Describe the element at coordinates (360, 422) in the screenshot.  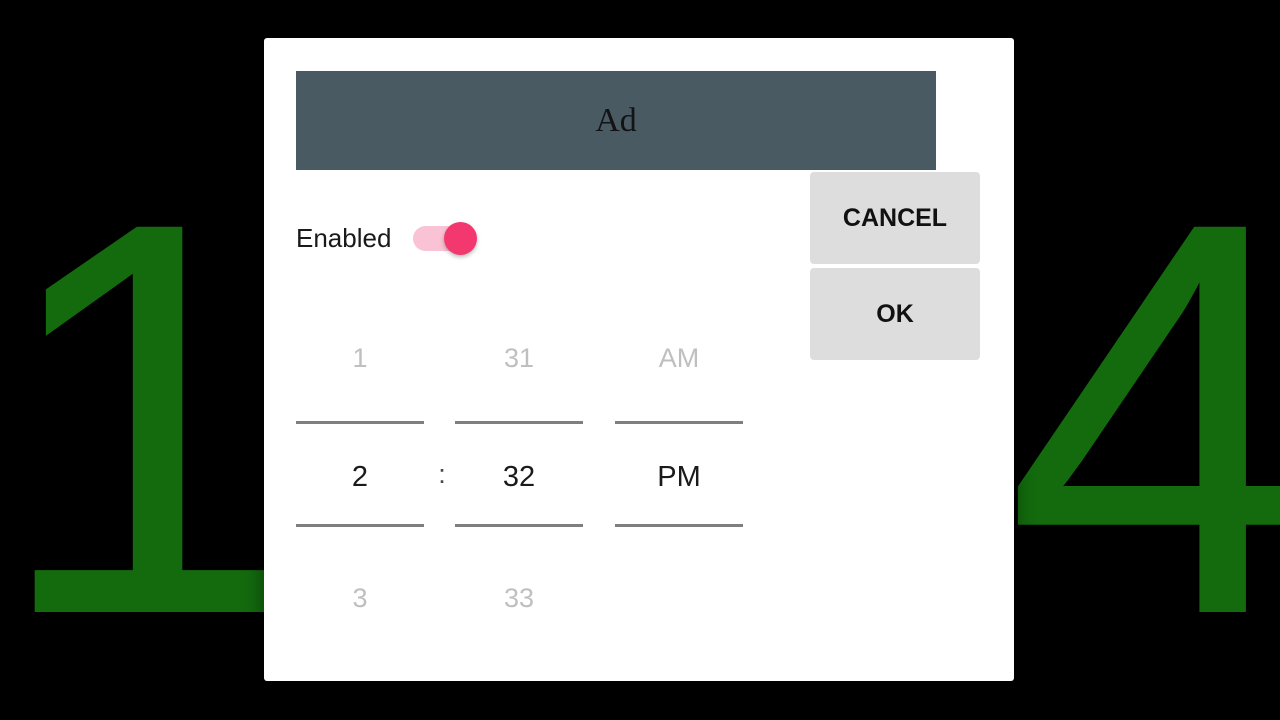
I see `hour-divider-top` at that location.